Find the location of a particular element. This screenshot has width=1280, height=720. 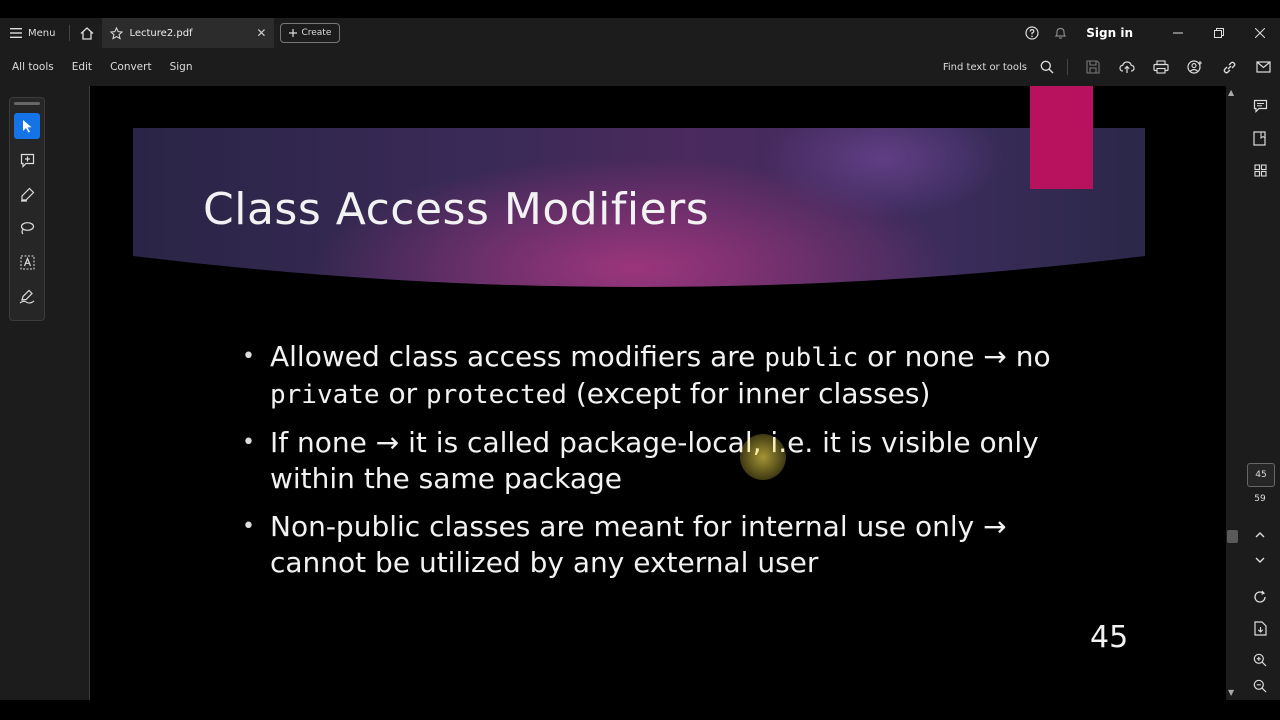

help-icon is located at coordinates (1032, 33).